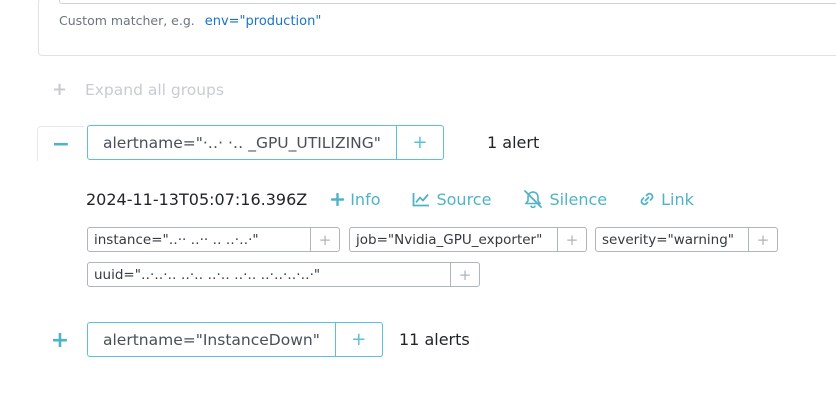 The image size is (836, 403). What do you see at coordinates (513, 142) in the screenshot?
I see `alert-count: 1 alert` at bounding box center [513, 142].